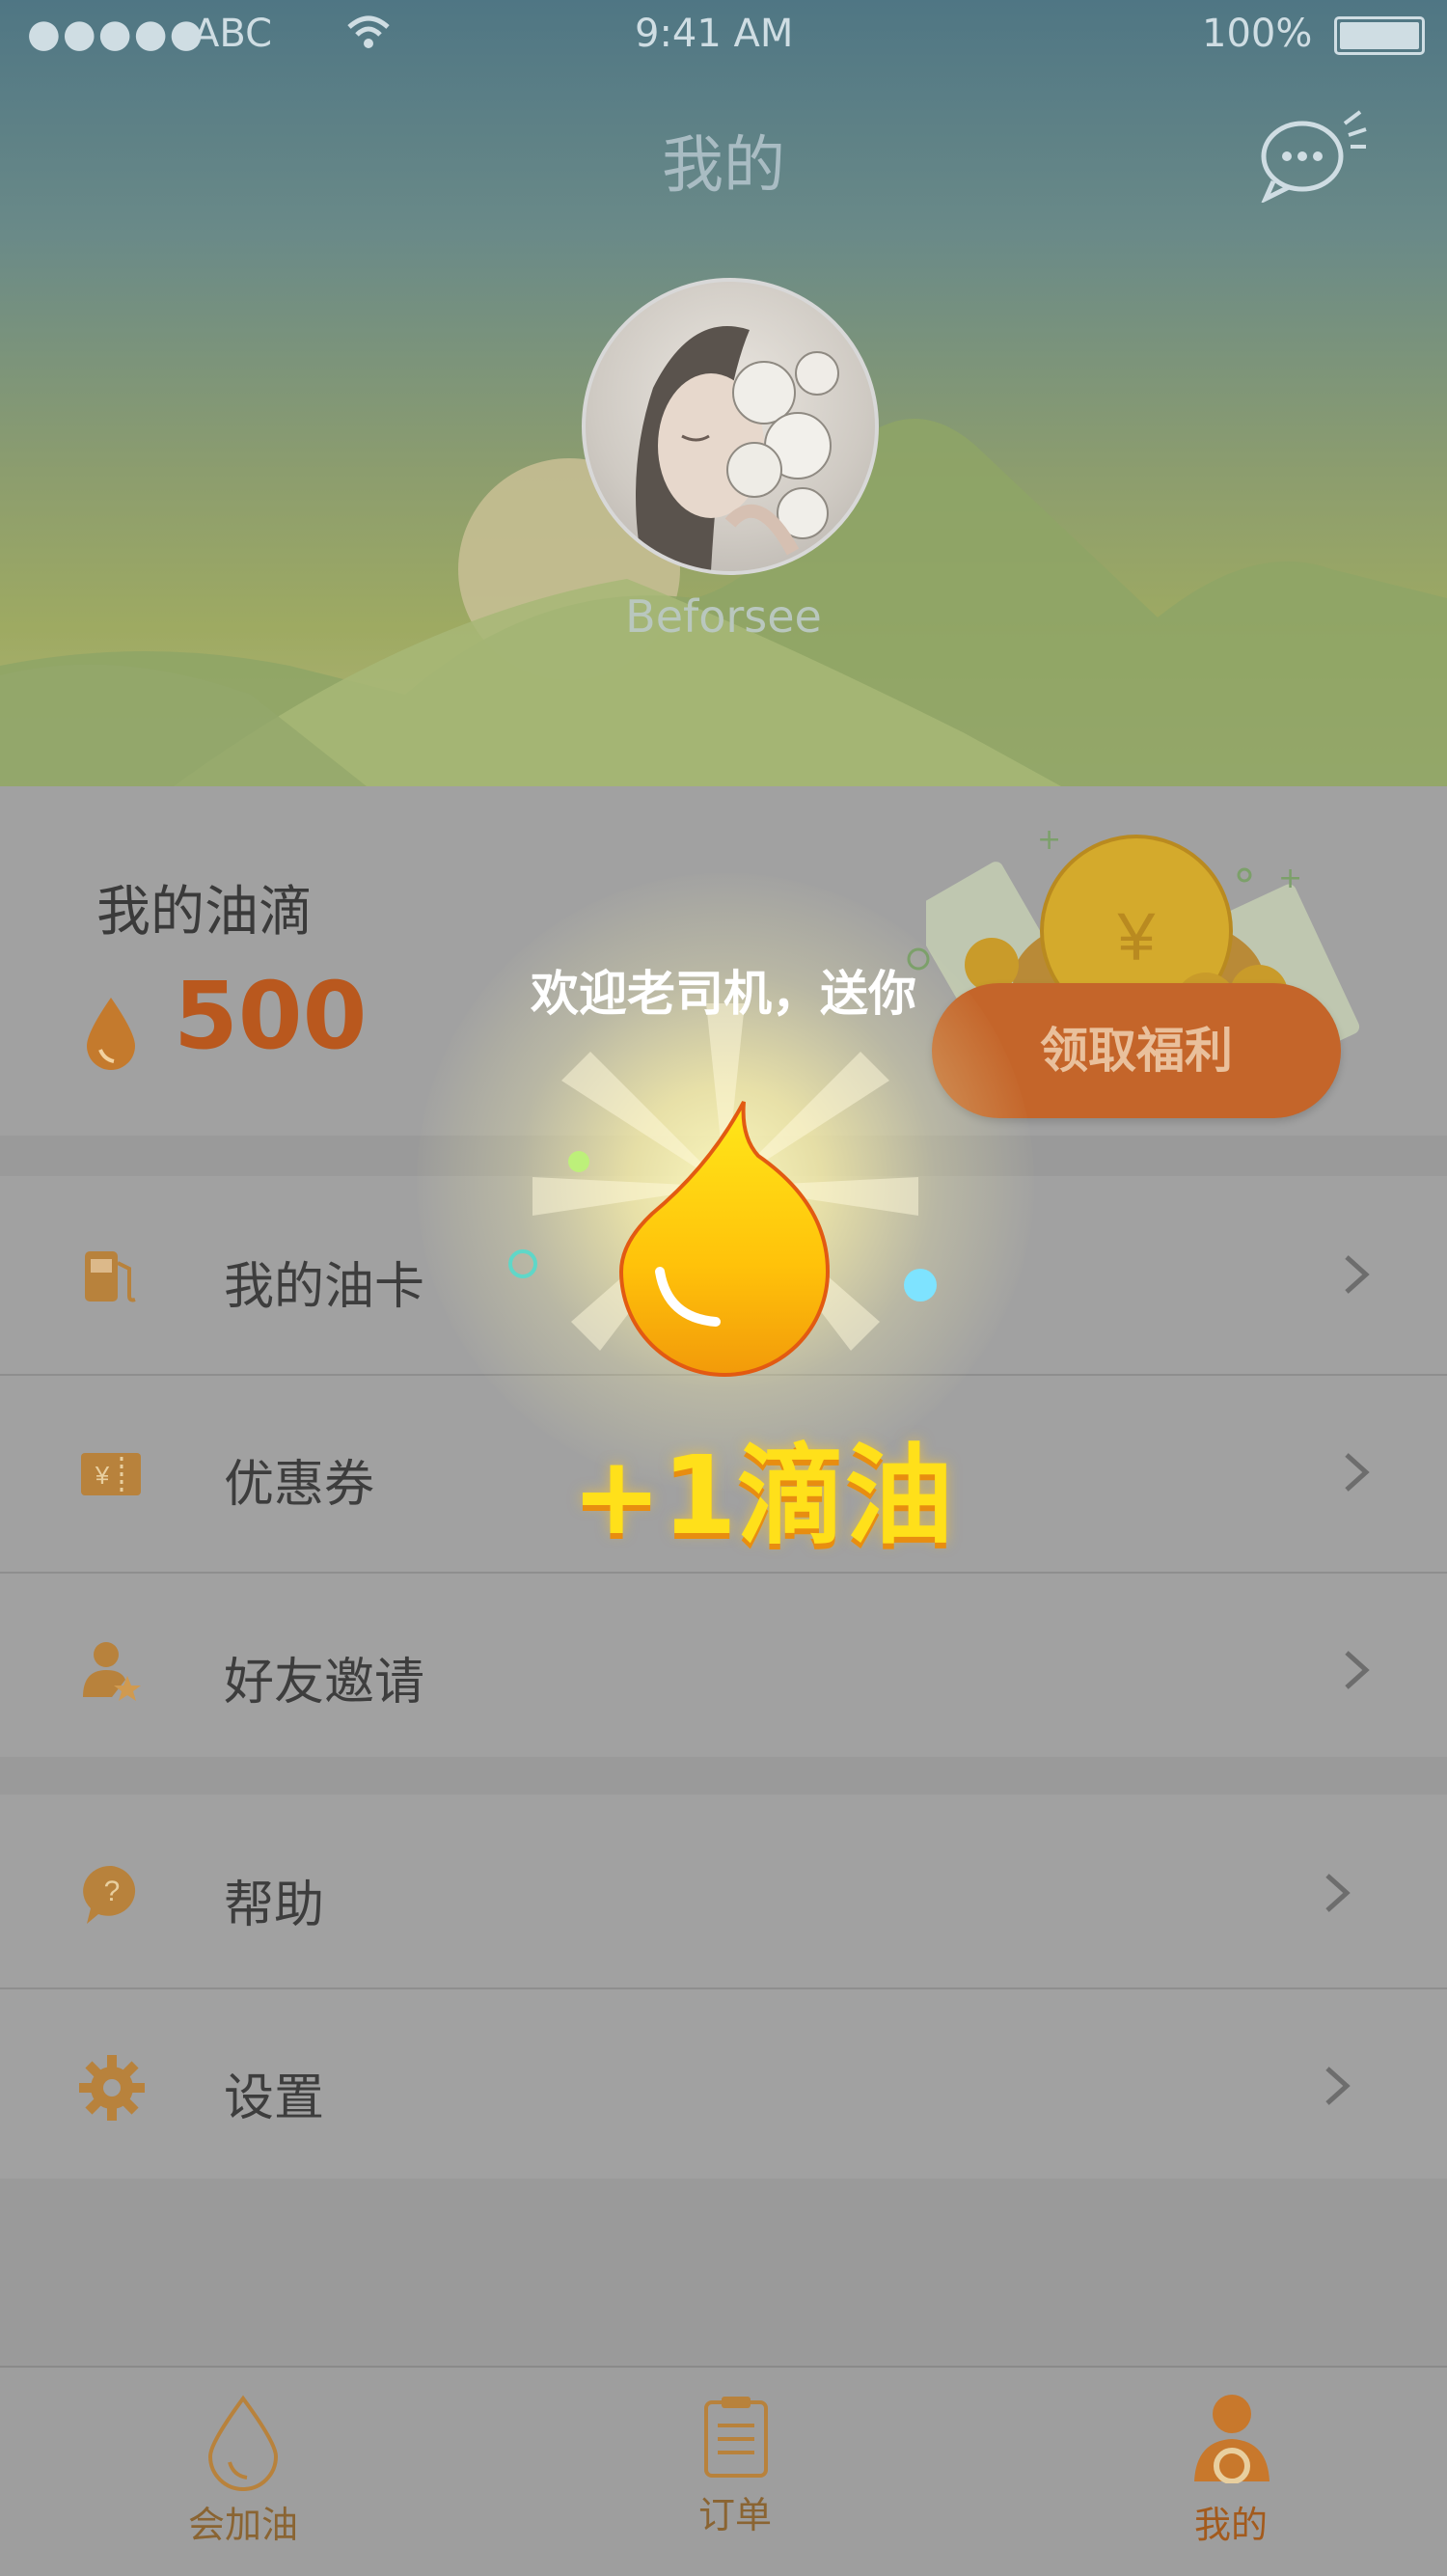  What do you see at coordinates (723, 1892) in the screenshot?
I see `menu-item-help: ? 帮助` at bounding box center [723, 1892].